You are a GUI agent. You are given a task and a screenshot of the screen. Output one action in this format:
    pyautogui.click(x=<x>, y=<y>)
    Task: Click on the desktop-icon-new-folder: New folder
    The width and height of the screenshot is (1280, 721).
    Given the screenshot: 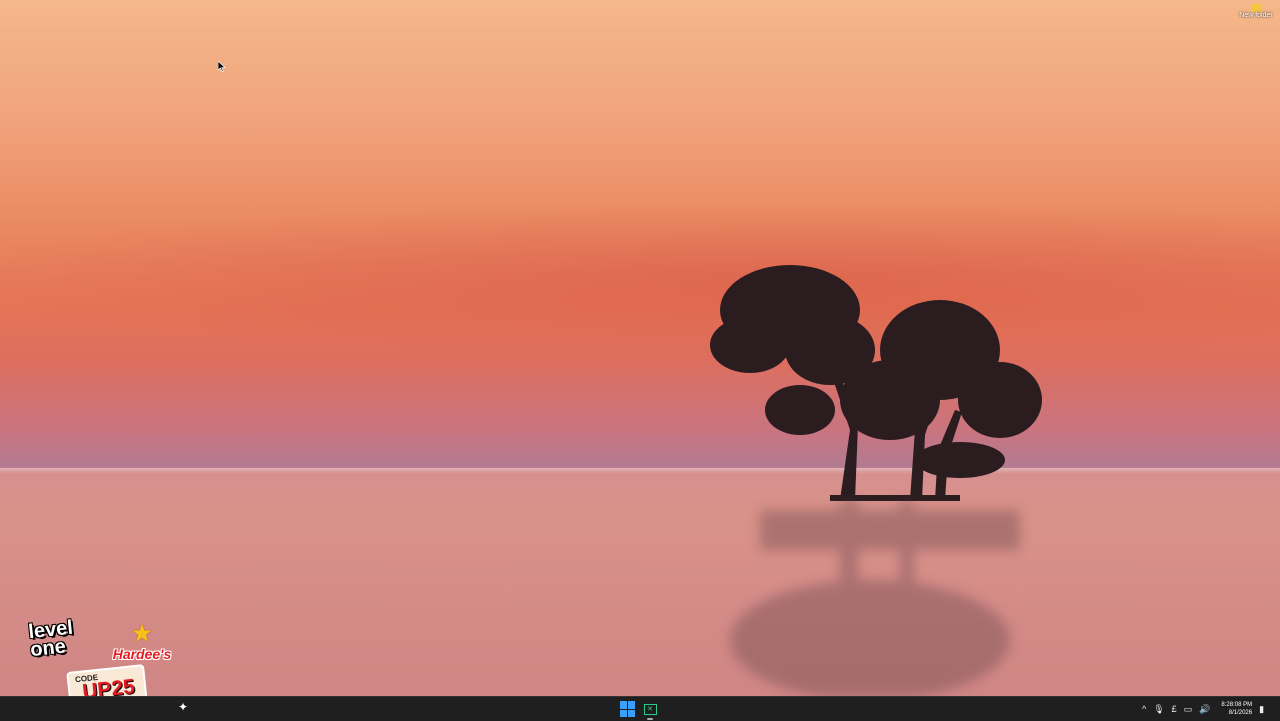 What is the action you would take?
    pyautogui.click(x=1256, y=11)
    